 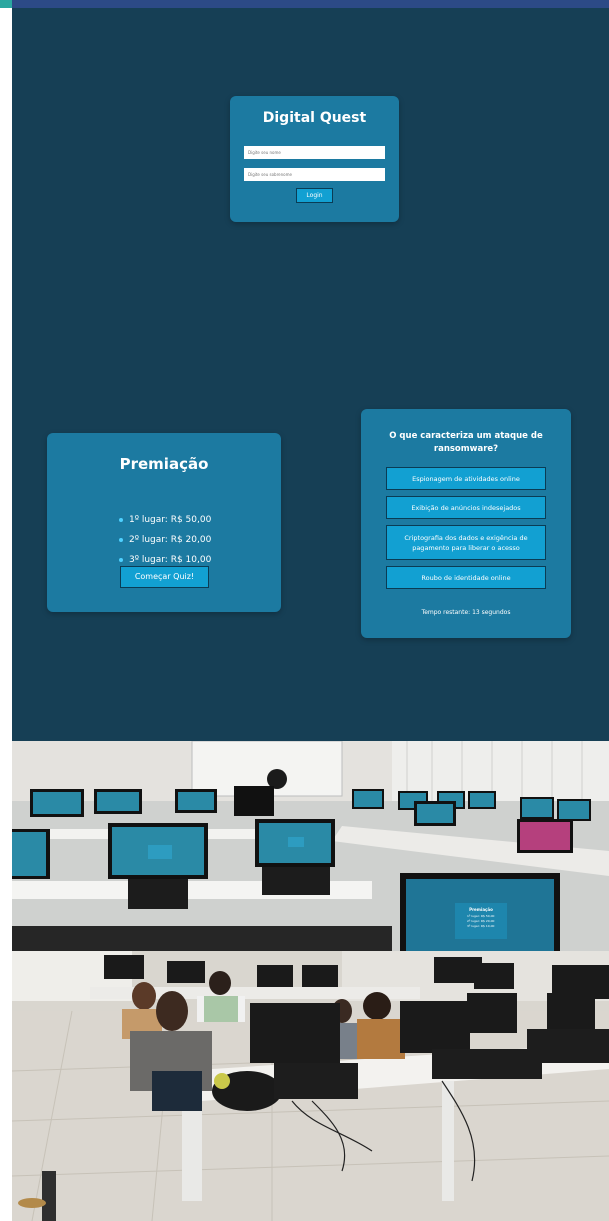 I want to click on answer-option: Exibição de anúncios indesejados, so click(x=466, y=507).